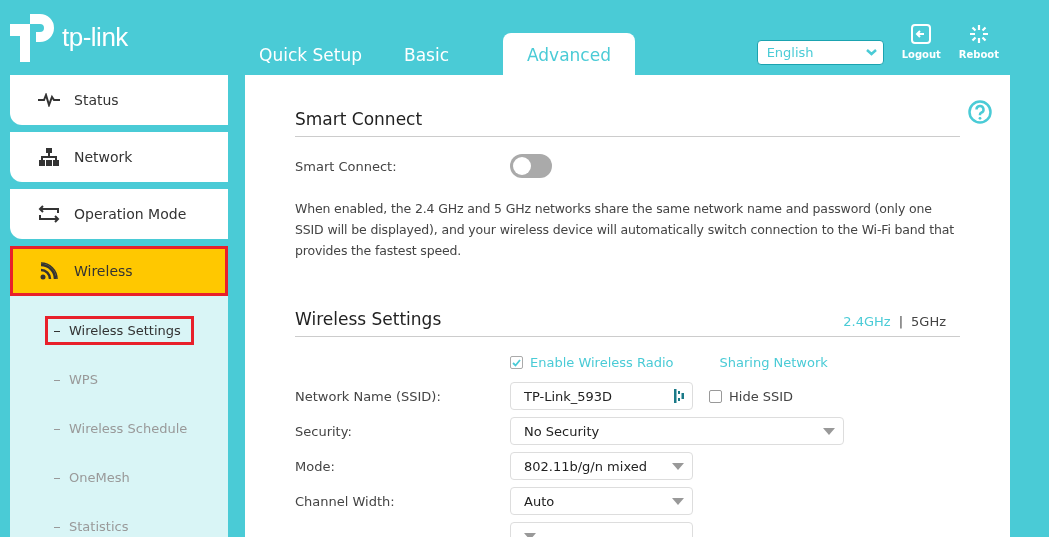  What do you see at coordinates (33, 37) in the screenshot?
I see `logo-icon` at bounding box center [33, 37].